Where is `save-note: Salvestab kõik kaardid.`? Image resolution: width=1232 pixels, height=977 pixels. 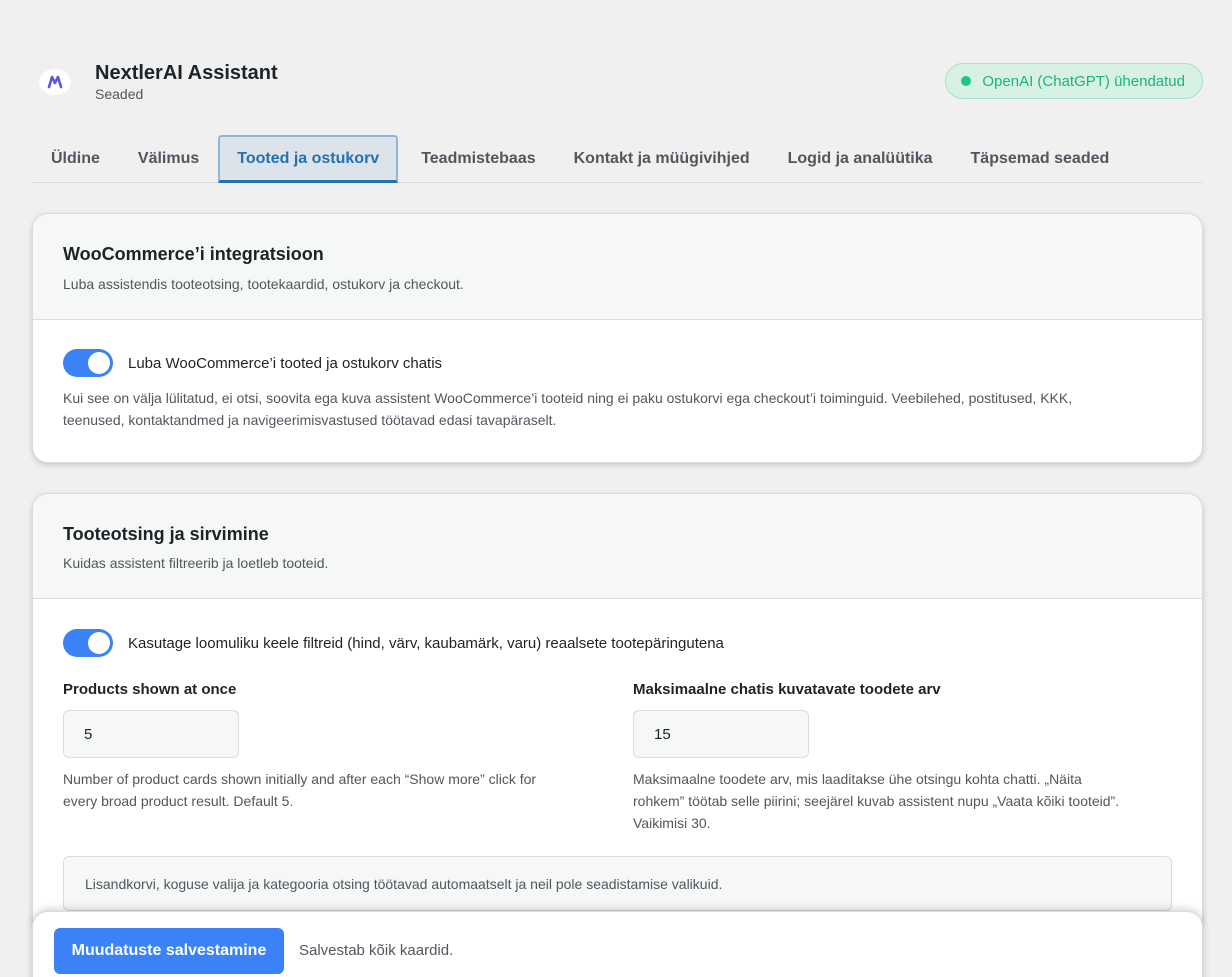
save-note: Salvestab kõik kaardid. is located at coordinates (376, 950).